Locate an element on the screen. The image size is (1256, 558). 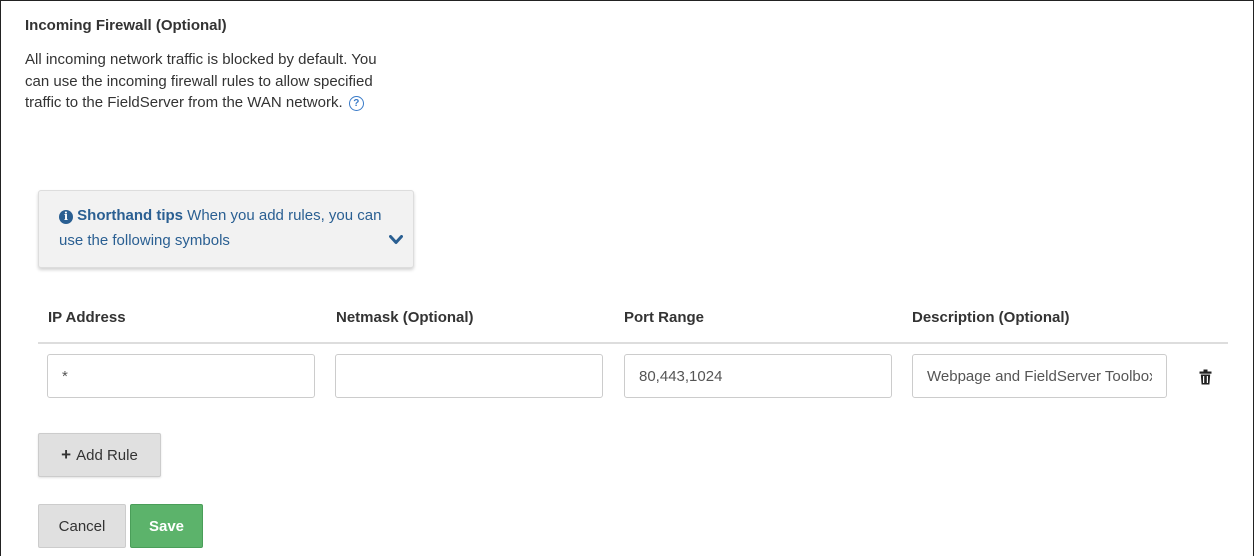
plus-icon: + is located at coordinates (66, 454).